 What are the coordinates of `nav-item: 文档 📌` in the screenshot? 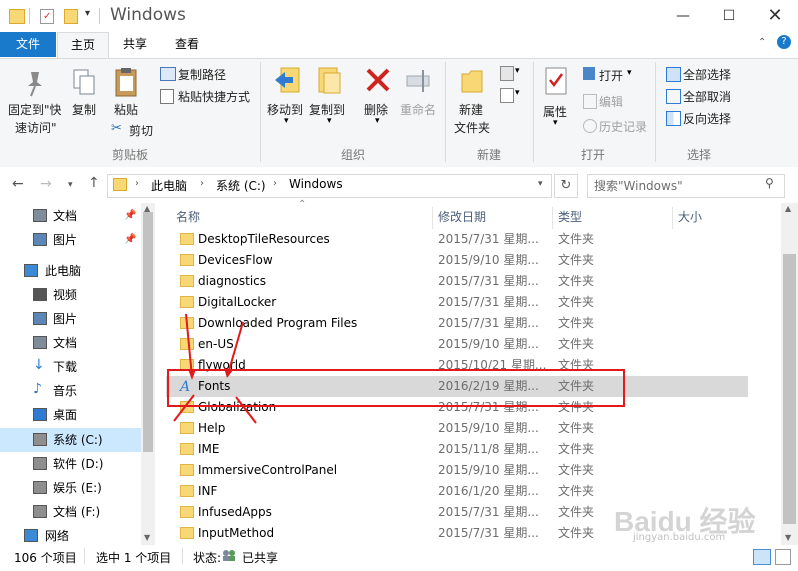 It's located at (70, 216).